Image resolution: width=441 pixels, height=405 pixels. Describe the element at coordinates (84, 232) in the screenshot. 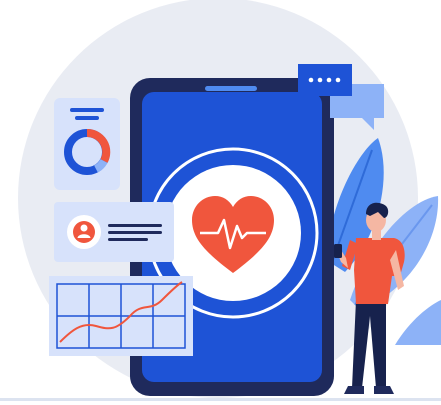

I see `user-avatar-icon` at that location.